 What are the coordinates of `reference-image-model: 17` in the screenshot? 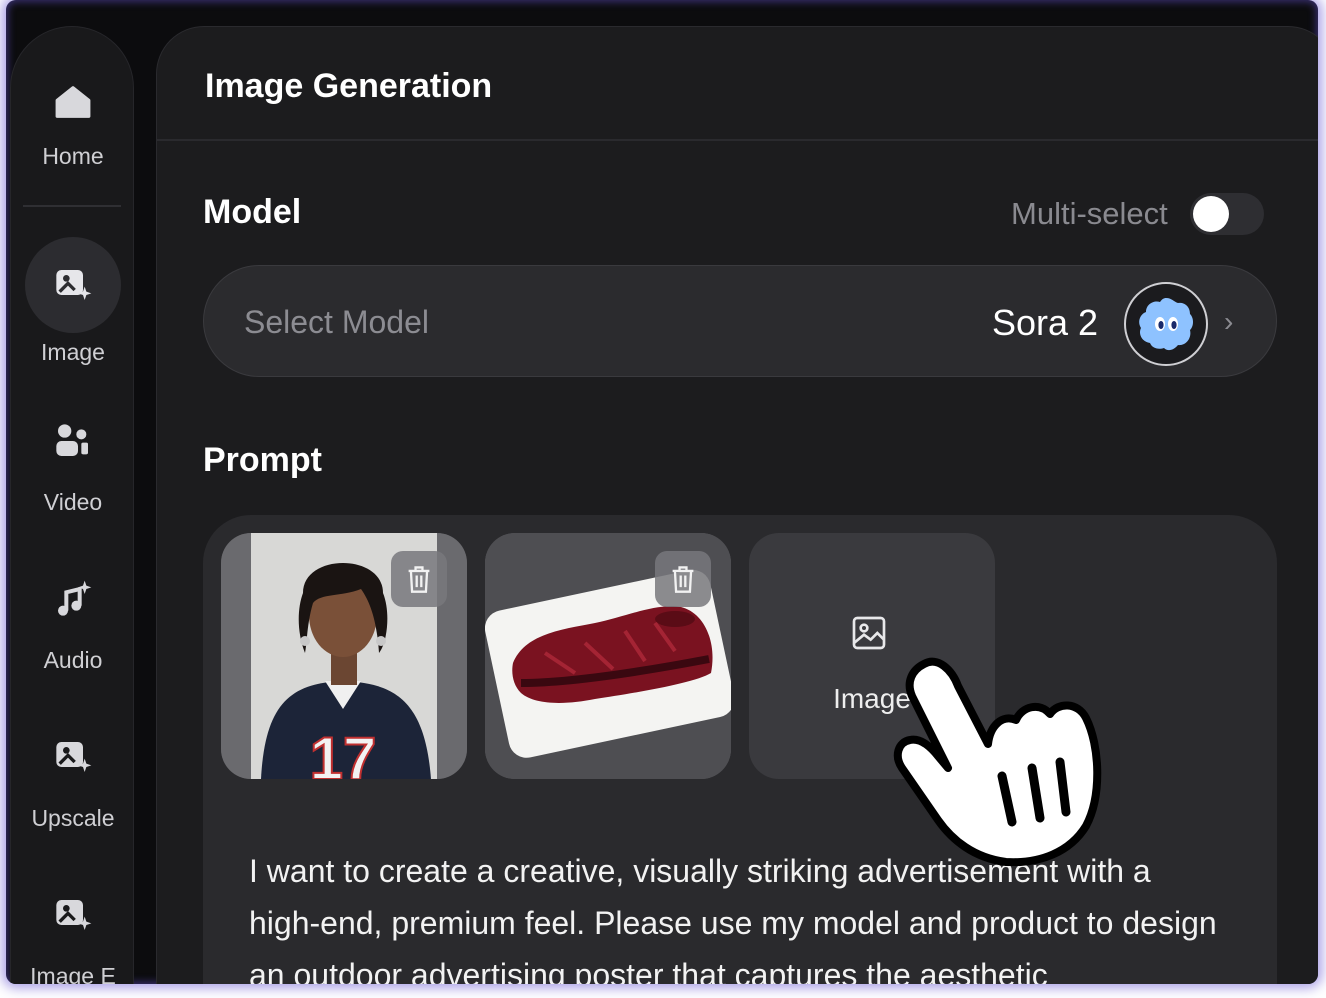 It's located at (344, 656).